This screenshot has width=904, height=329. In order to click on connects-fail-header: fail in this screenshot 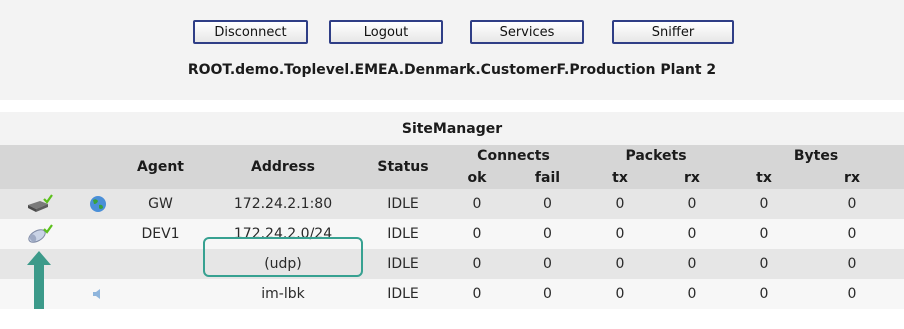, I will do `click(547, 178)`.